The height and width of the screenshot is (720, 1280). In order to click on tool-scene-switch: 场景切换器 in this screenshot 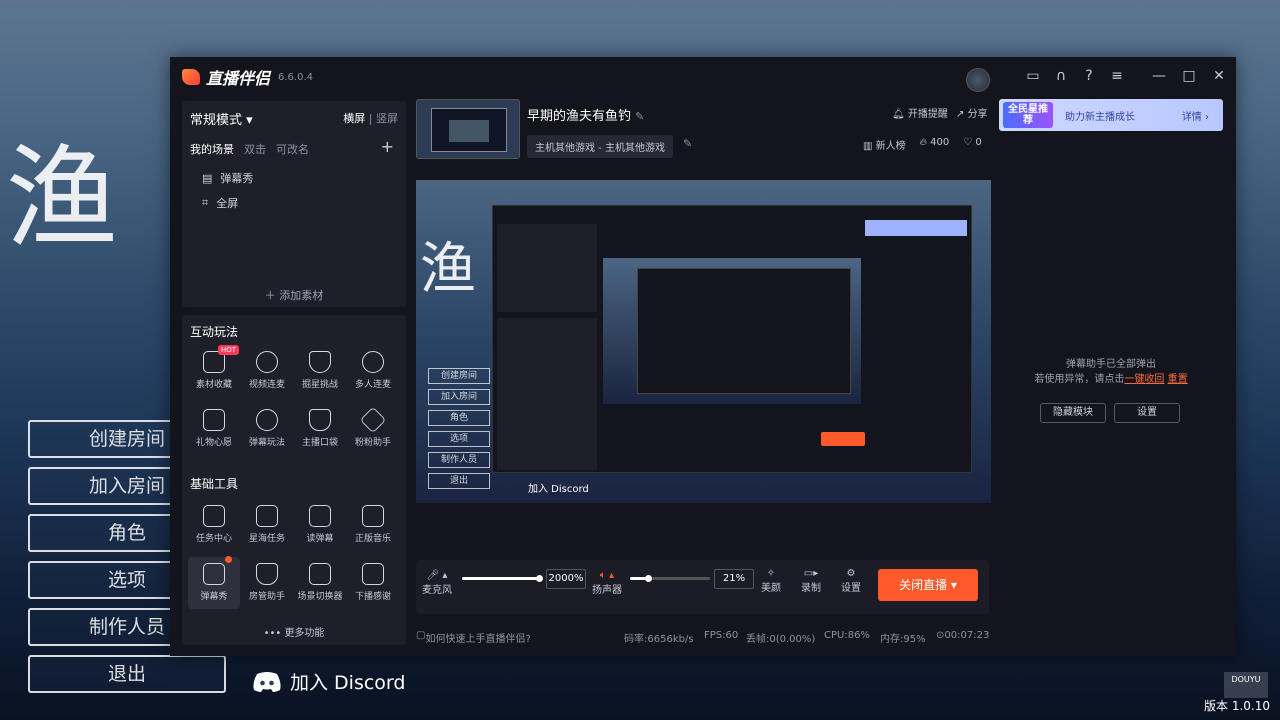, I will do `click(320, 583)`.